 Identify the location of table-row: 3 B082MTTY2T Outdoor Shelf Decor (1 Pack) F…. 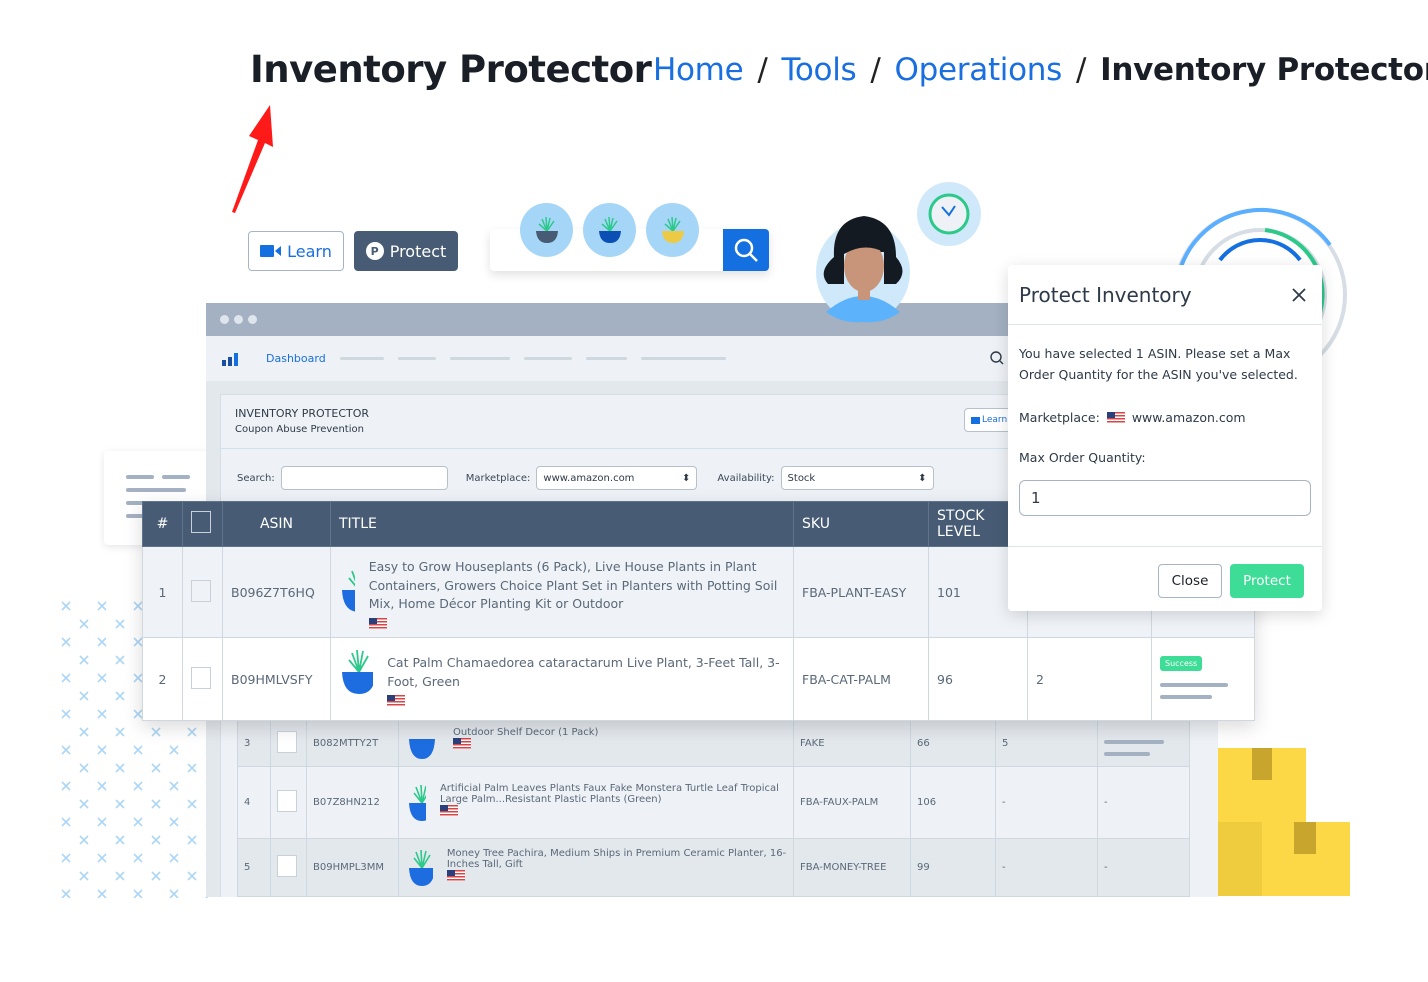
(713, 743).